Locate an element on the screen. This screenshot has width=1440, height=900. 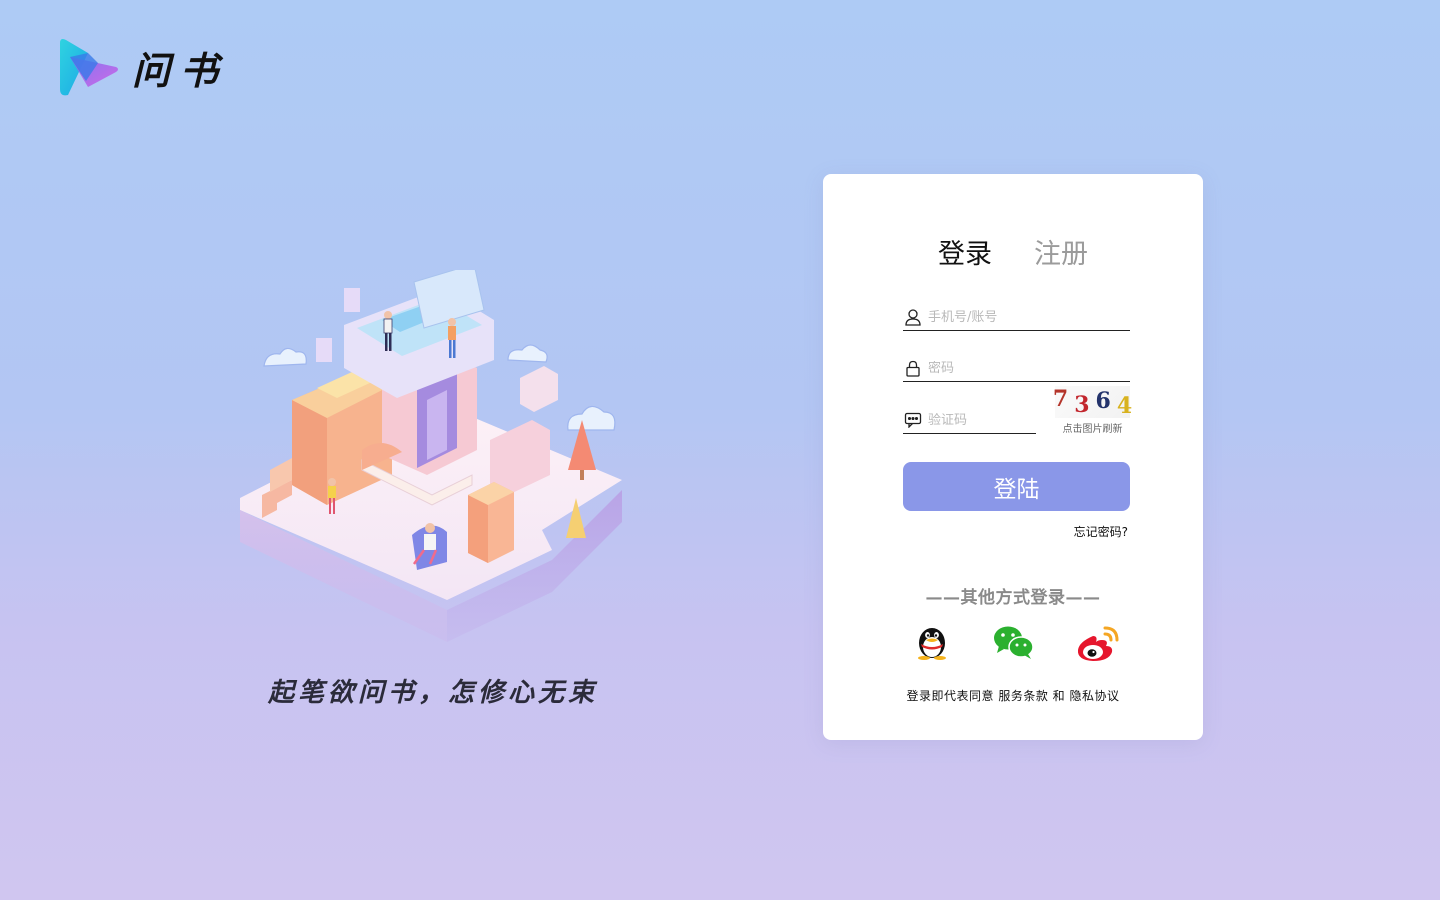
brand-name: 问书 is located at coordinates (180, 70).